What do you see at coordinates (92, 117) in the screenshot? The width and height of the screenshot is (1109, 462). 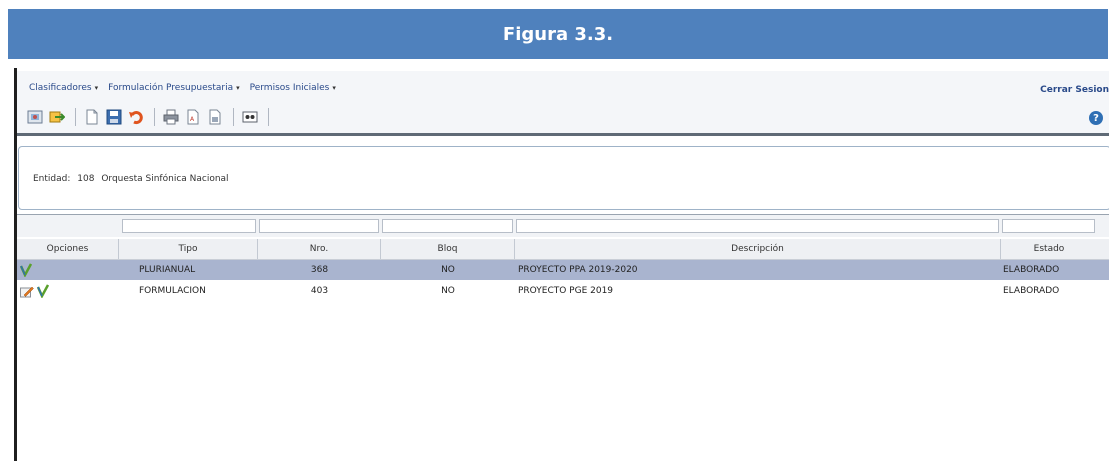 I see `new-document-icon` at bounding box center [92, 117].